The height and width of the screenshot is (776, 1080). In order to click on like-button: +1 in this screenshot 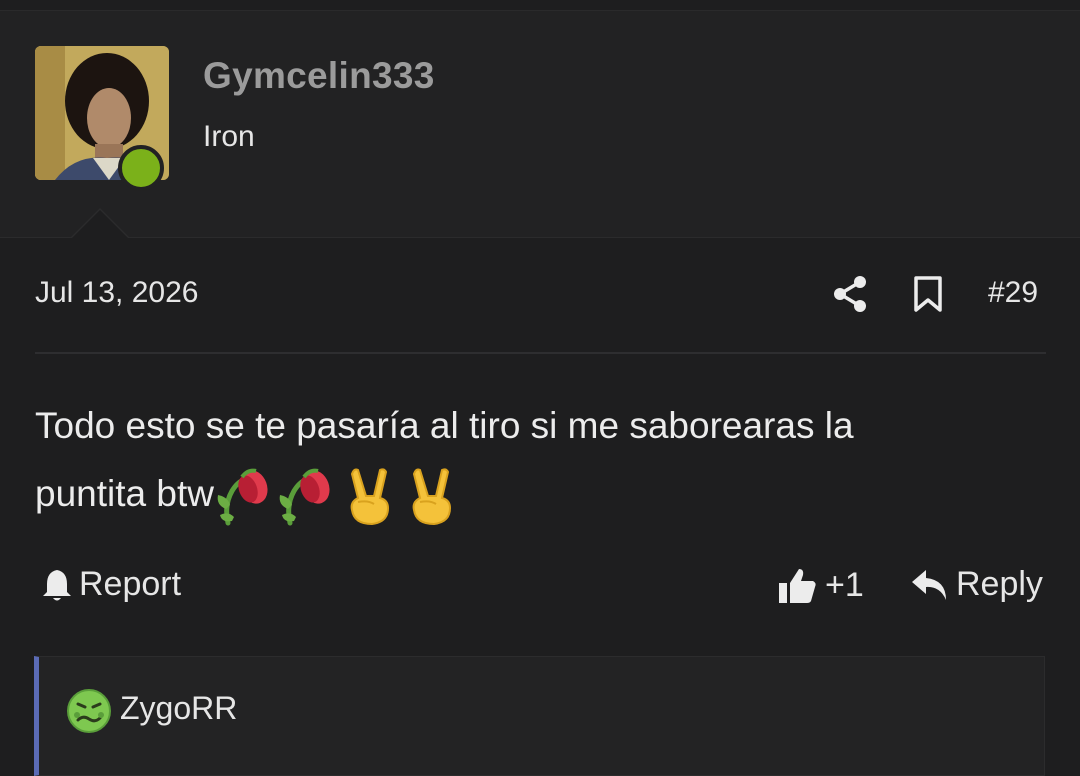, I will do `click(820, 585)`.